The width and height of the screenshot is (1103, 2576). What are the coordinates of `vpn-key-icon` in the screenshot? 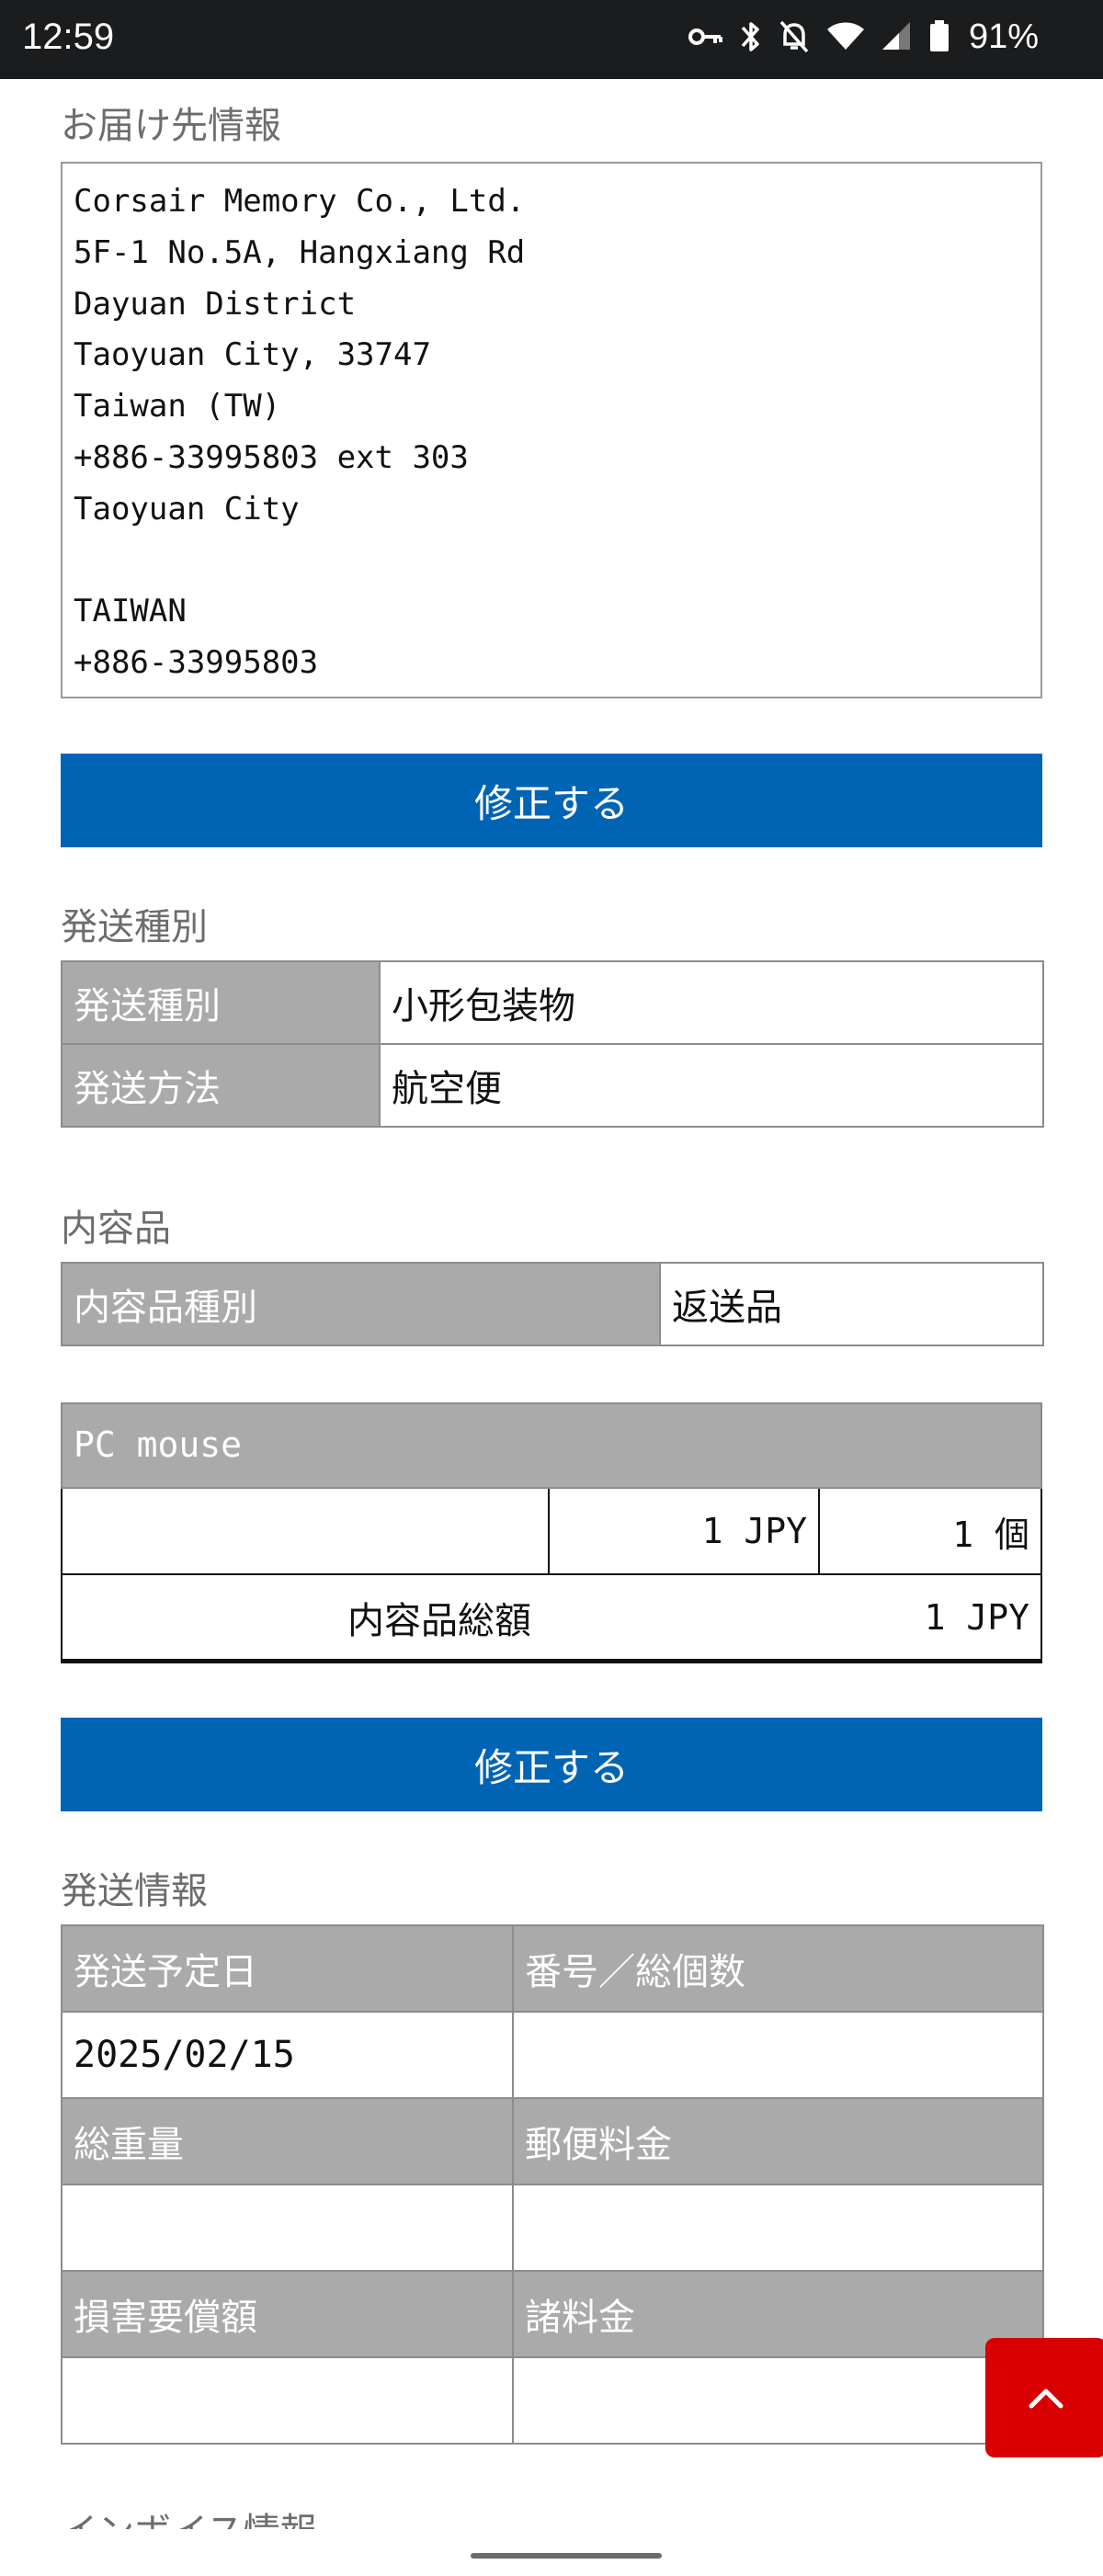 It's located at (705, 36).